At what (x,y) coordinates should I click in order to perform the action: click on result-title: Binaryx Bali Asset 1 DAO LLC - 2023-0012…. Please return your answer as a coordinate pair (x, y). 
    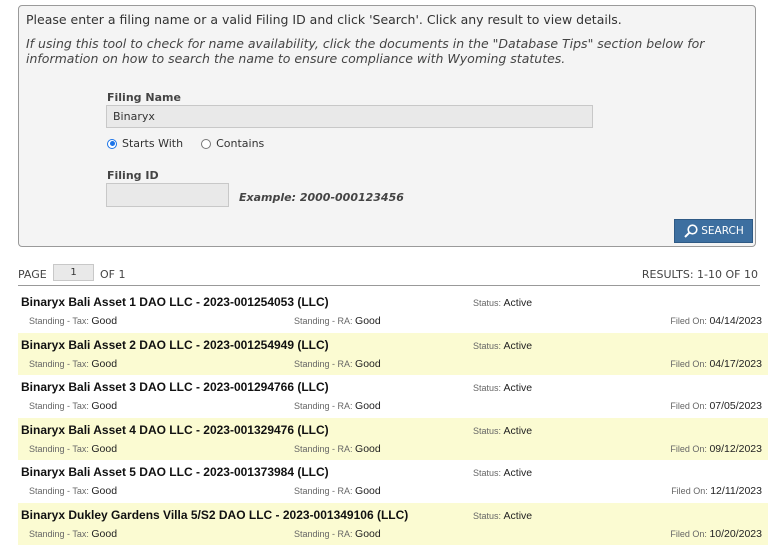
    Looking at the image, I should click on (175, 302).